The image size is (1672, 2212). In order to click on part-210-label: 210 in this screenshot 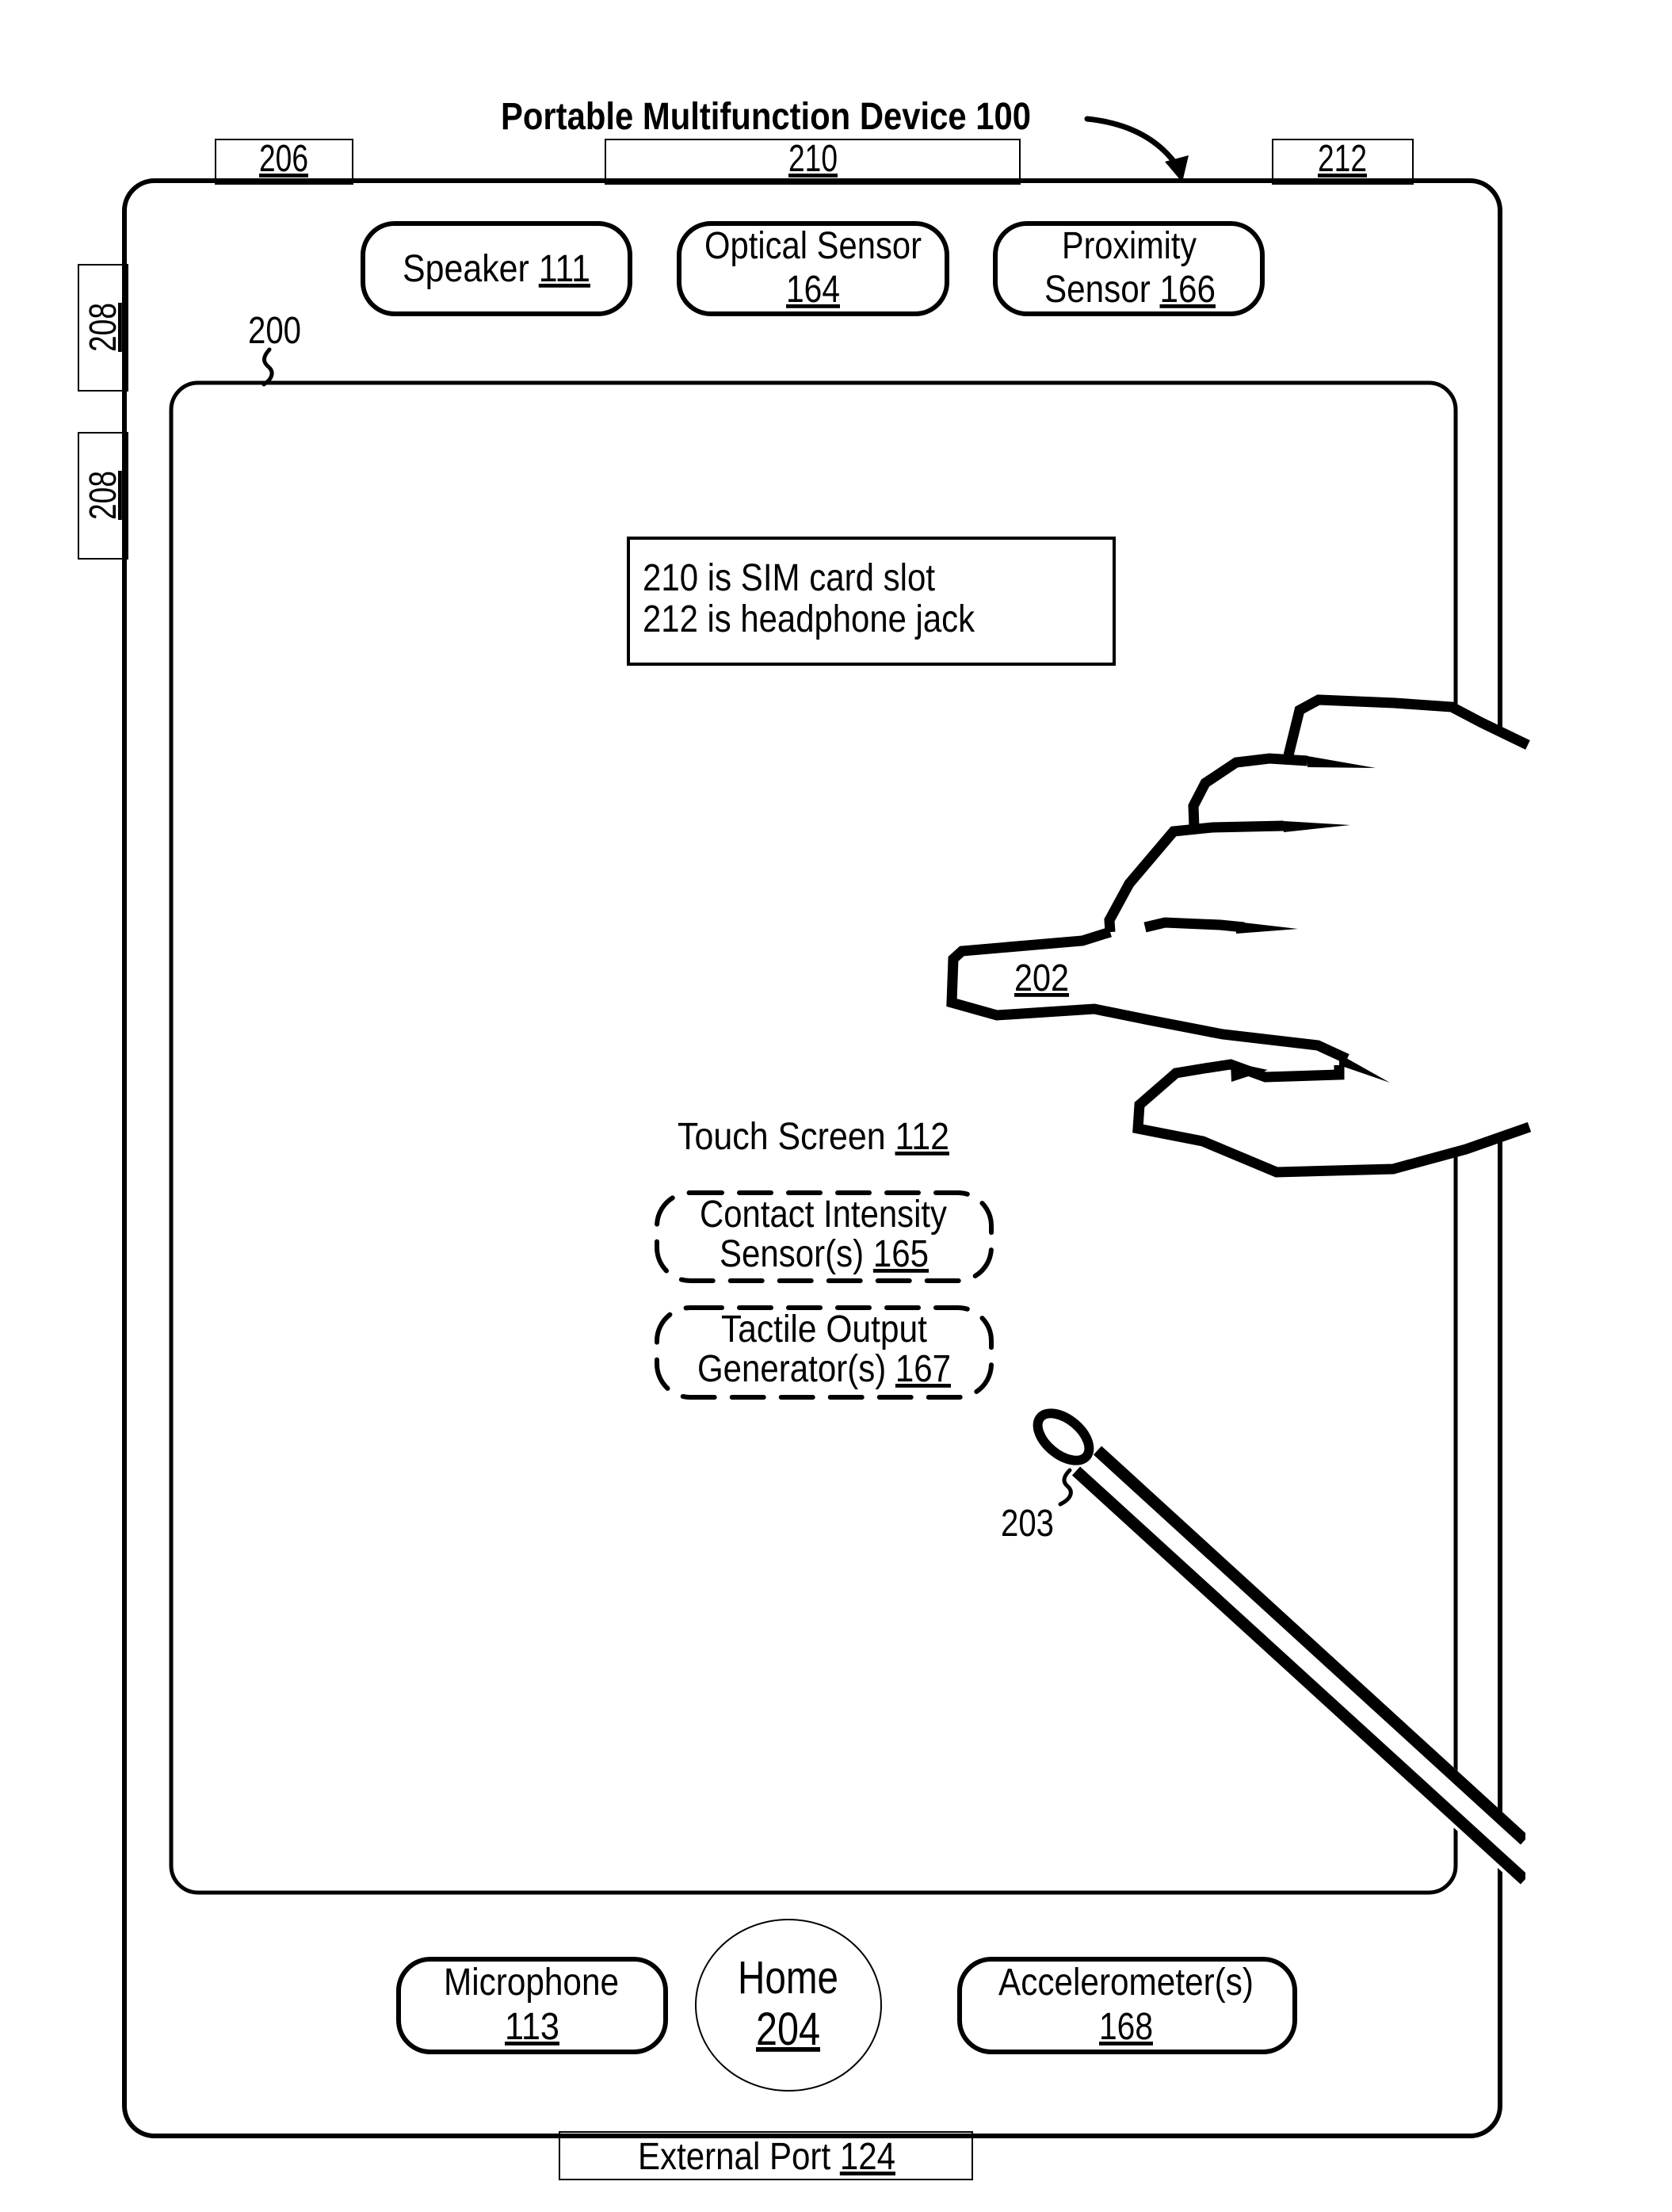, I will do `click(813, 159)`.